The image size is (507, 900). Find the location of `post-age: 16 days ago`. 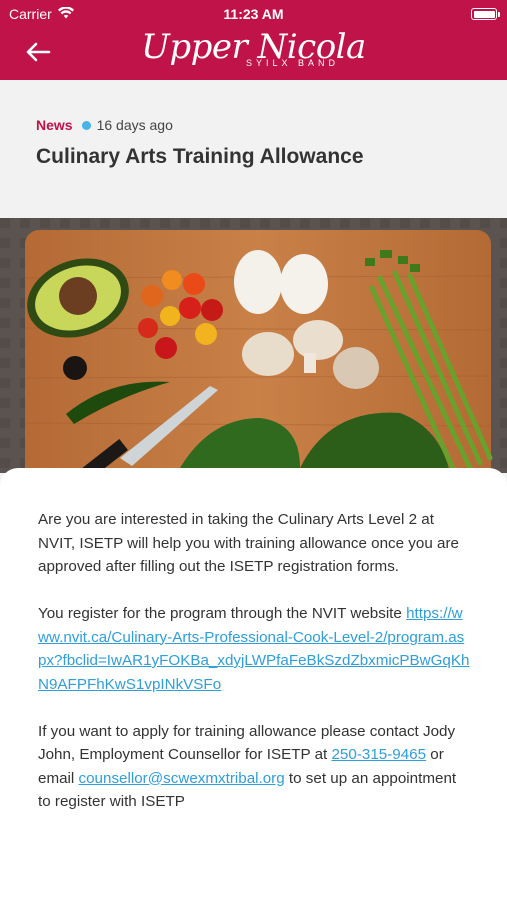

post-age: 16 days ago is located at coordinates (134, 125).